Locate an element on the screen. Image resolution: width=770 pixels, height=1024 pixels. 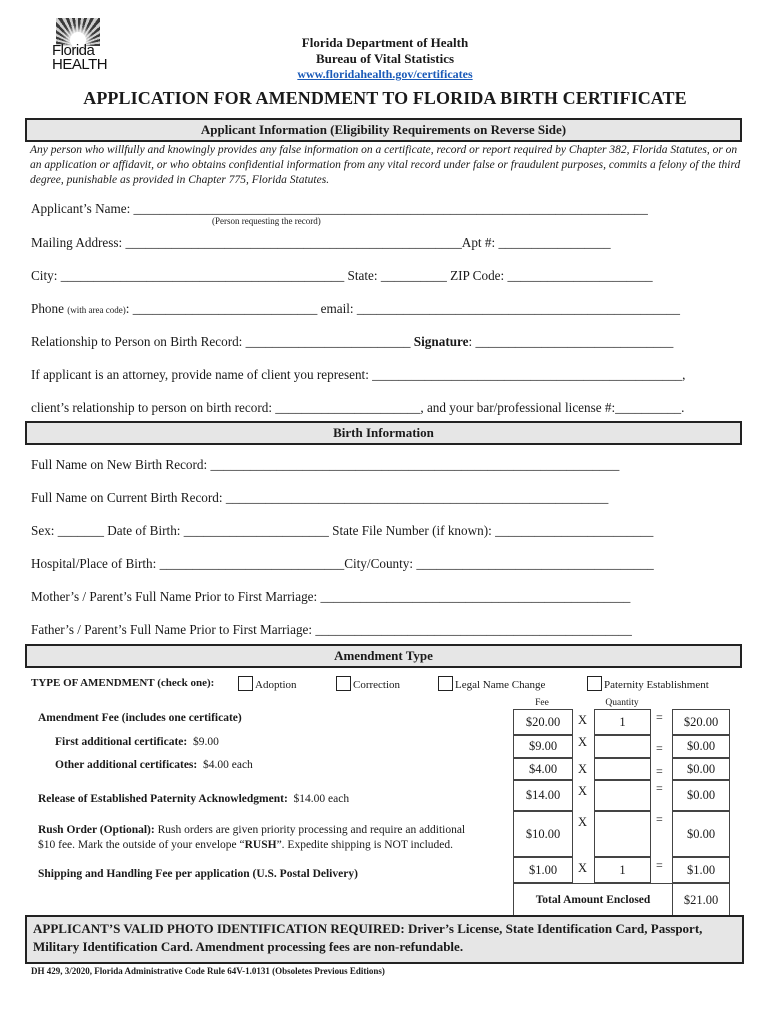
birth-section-header: Birth Information is located at coordinates (383, 433).